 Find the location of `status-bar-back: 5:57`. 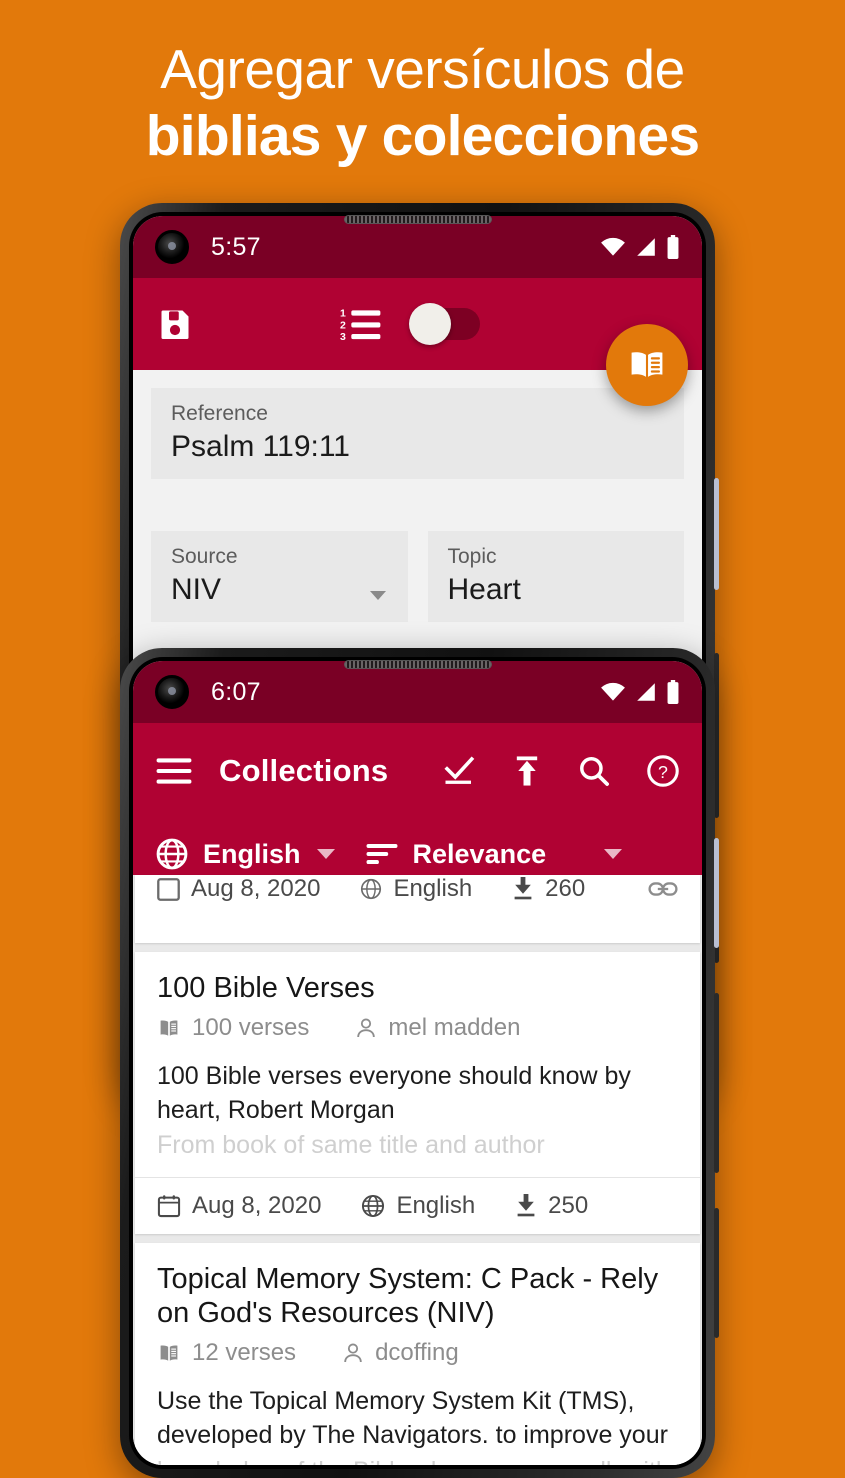

status-bar-back: 5:57 is located at coordinates (417, 247).